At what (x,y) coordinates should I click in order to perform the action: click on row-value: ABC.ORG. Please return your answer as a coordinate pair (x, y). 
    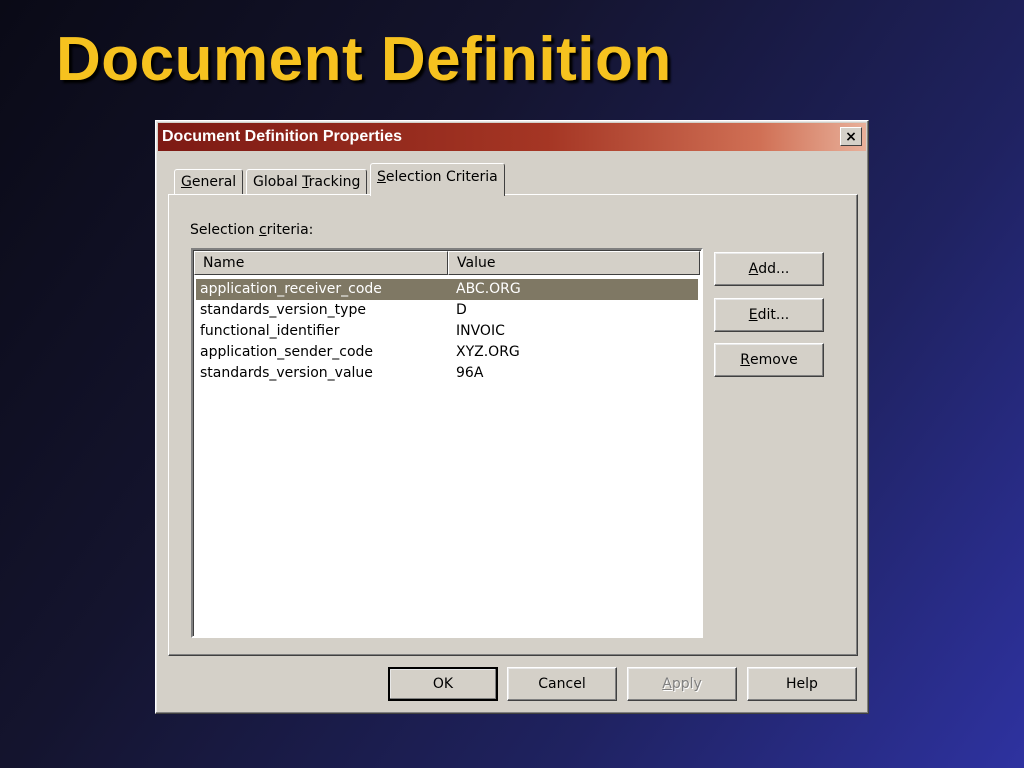
    Looking at the image, I should click on (488, 289).